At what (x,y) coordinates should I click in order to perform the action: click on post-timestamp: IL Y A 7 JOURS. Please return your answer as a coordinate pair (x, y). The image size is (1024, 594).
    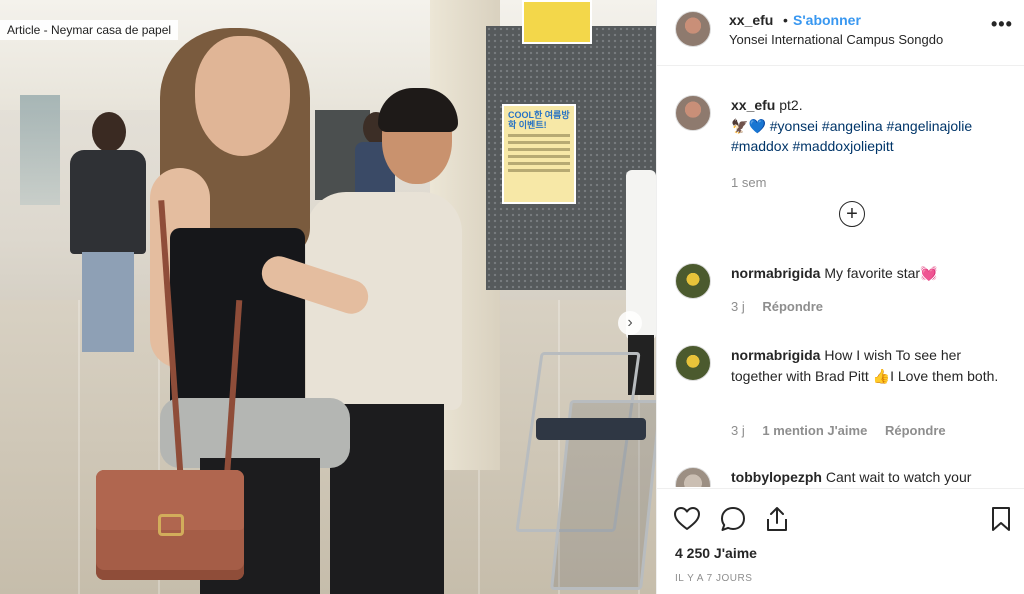
    Looking at the image, I should click on (713, 578).